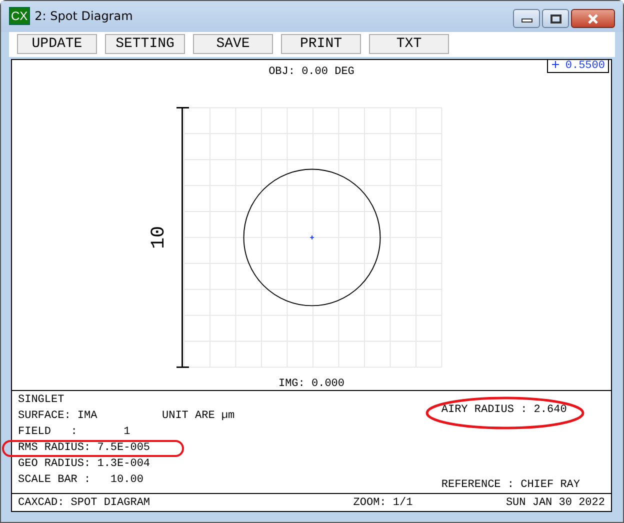  What do you see at coordinates (145, 44) in the screenshot?
I see `toolbar-button: SETTING` at bounding box center [145, 44].